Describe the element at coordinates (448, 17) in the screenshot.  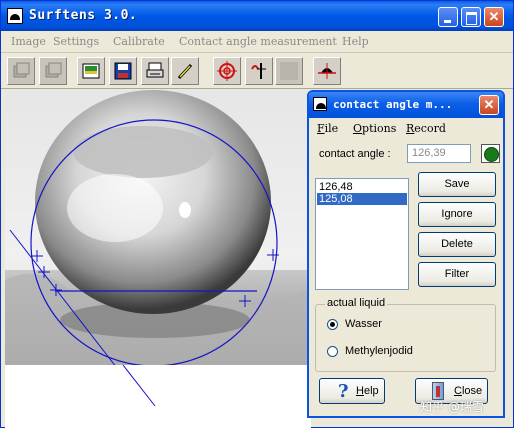
I see `minimize-button` at that location.